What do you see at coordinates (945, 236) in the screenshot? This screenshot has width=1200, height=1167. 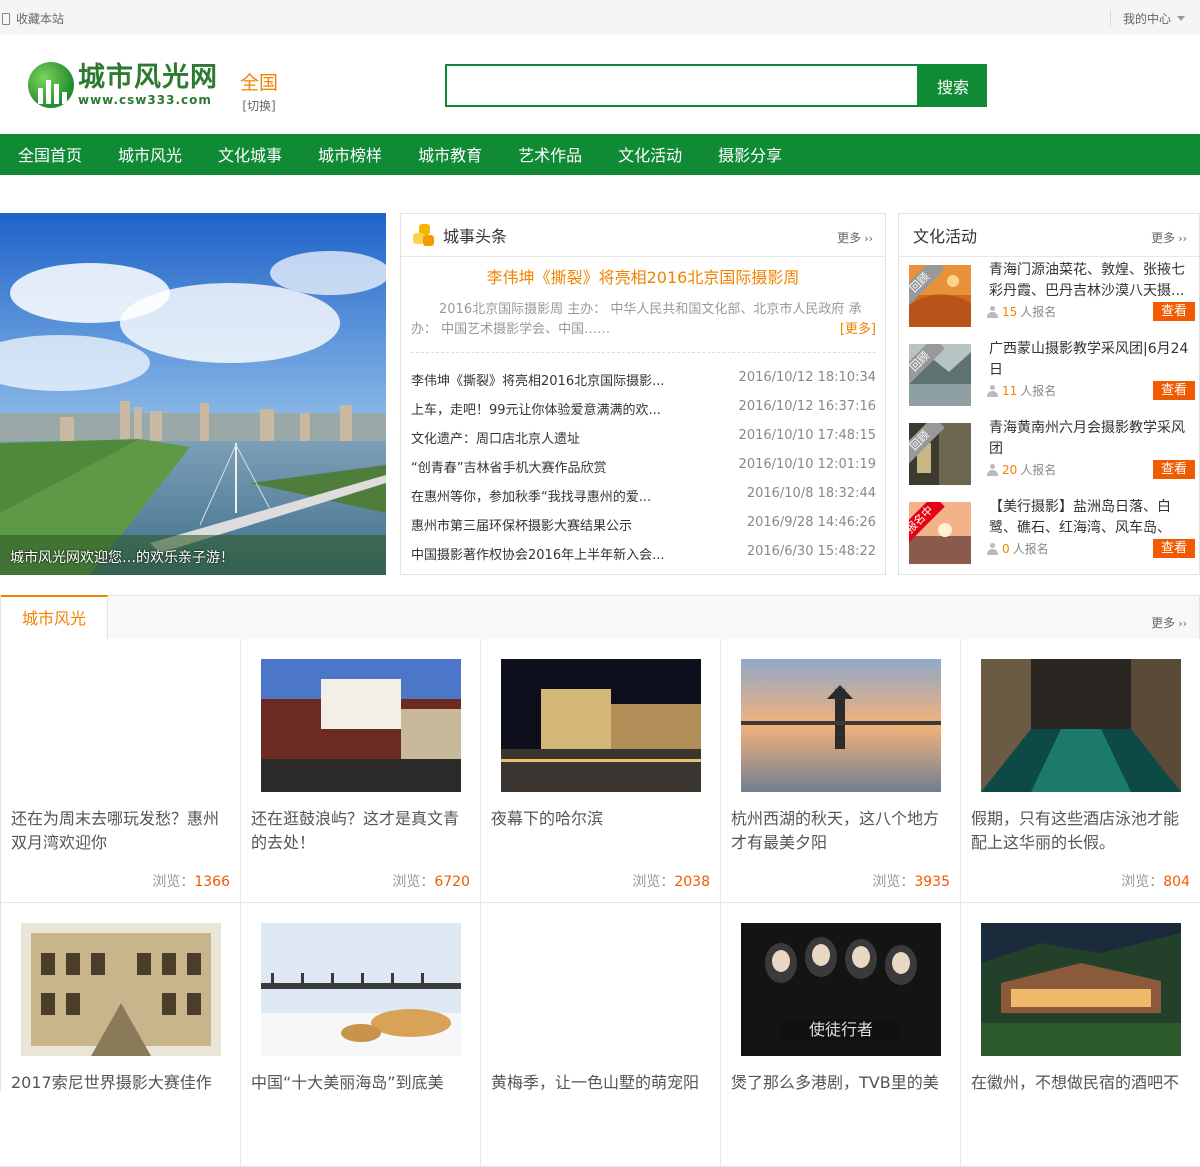 I see `activities-title: 文化活动` at bounding box center [945, 236].